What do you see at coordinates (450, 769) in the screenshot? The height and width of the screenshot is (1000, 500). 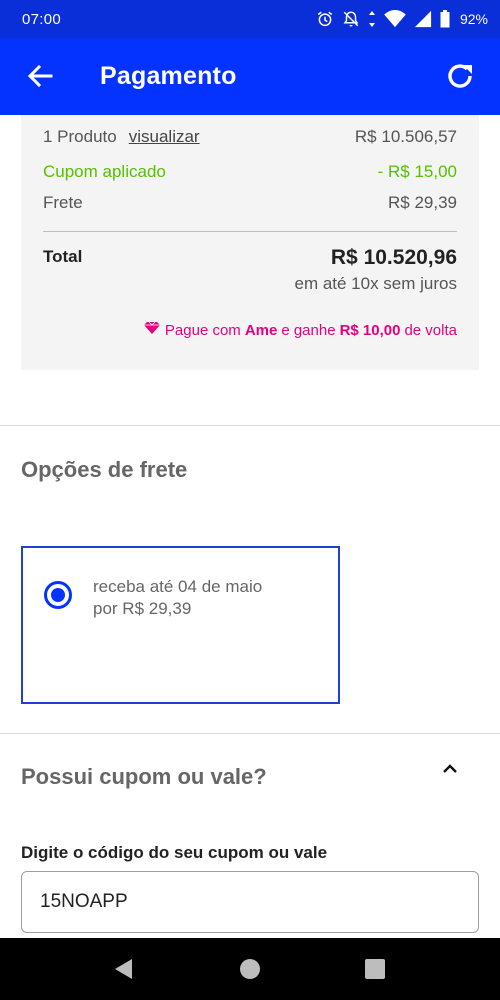 I see `chevron-up-icon` at bounding box center [450, 769].